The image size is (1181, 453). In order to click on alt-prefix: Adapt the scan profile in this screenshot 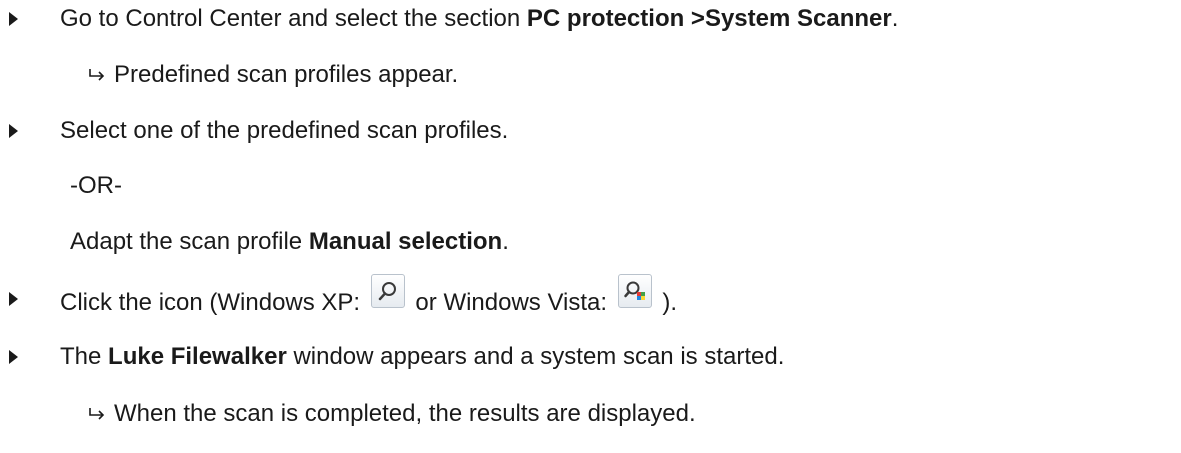, I will do `click(189, 241)`.